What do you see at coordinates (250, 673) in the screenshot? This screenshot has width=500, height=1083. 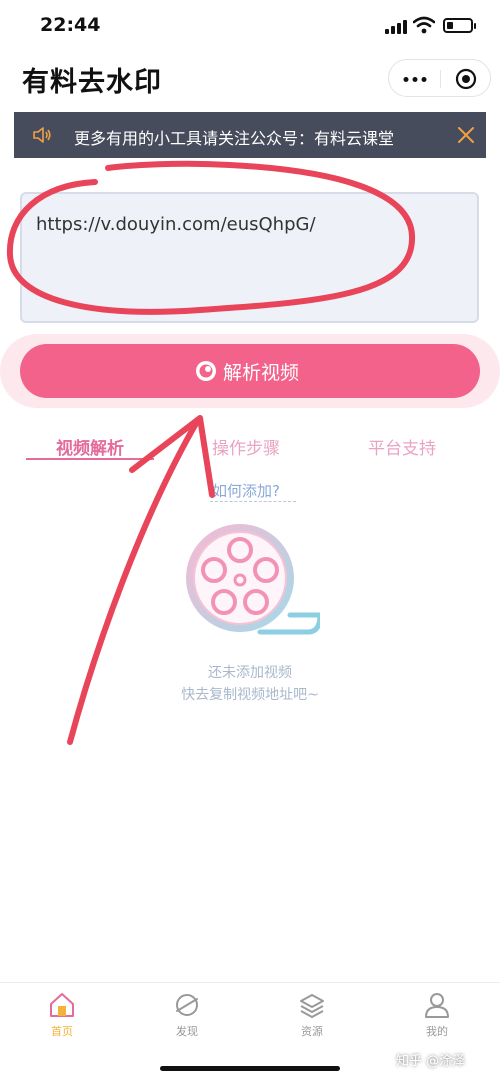 I see `empty-state-title: 还未添加视频` at bounding box center [250, 673].